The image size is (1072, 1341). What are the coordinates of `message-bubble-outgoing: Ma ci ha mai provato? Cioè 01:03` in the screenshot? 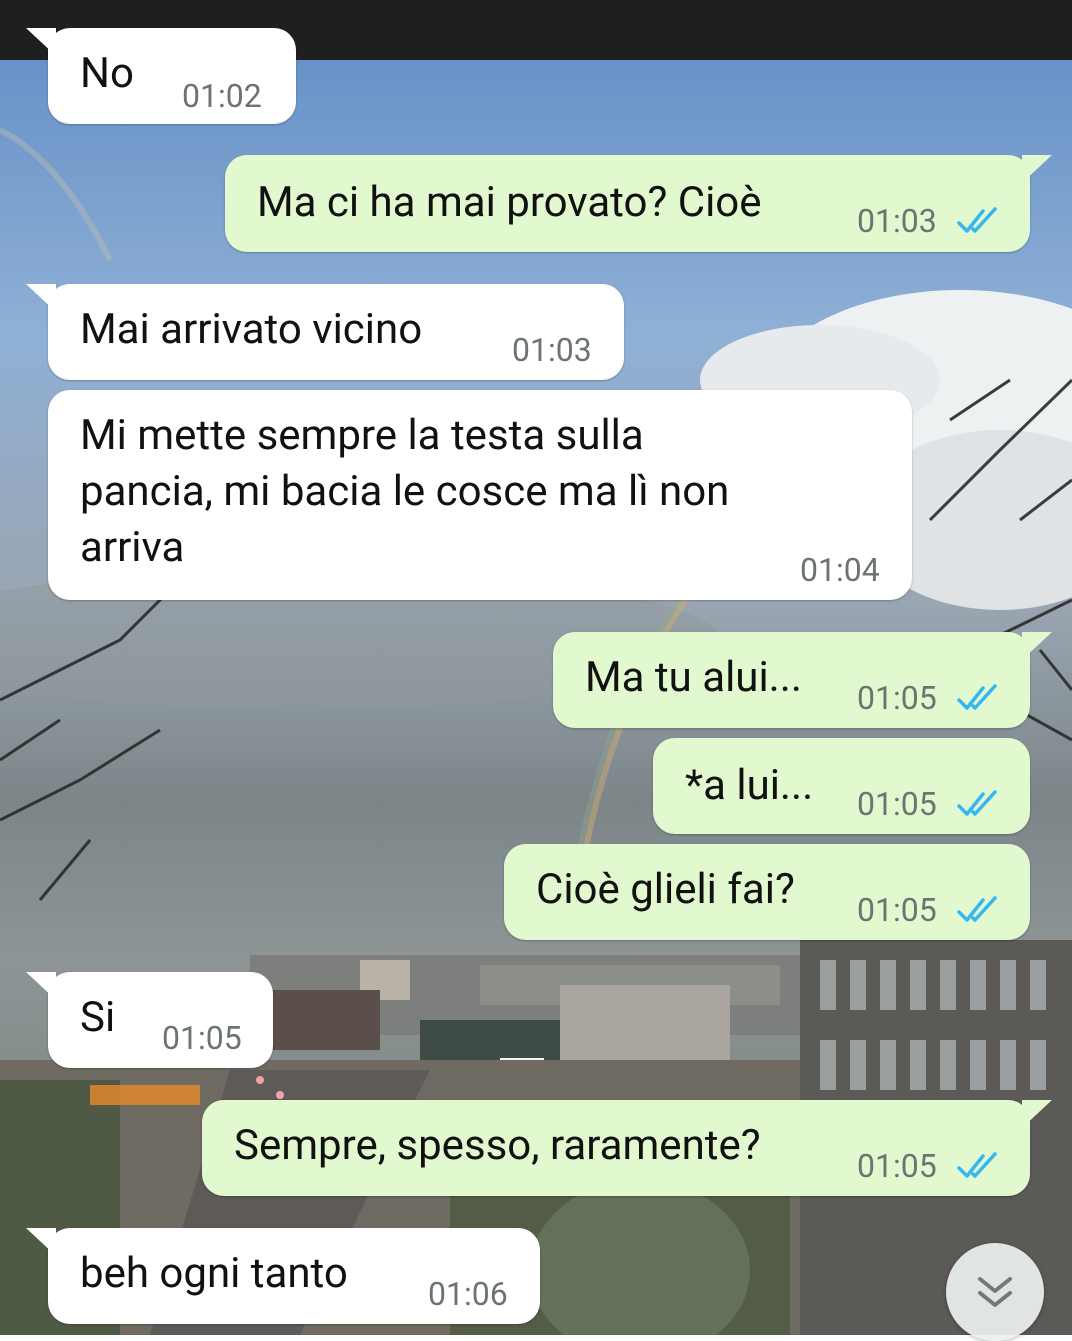 It's located at (638, 203).